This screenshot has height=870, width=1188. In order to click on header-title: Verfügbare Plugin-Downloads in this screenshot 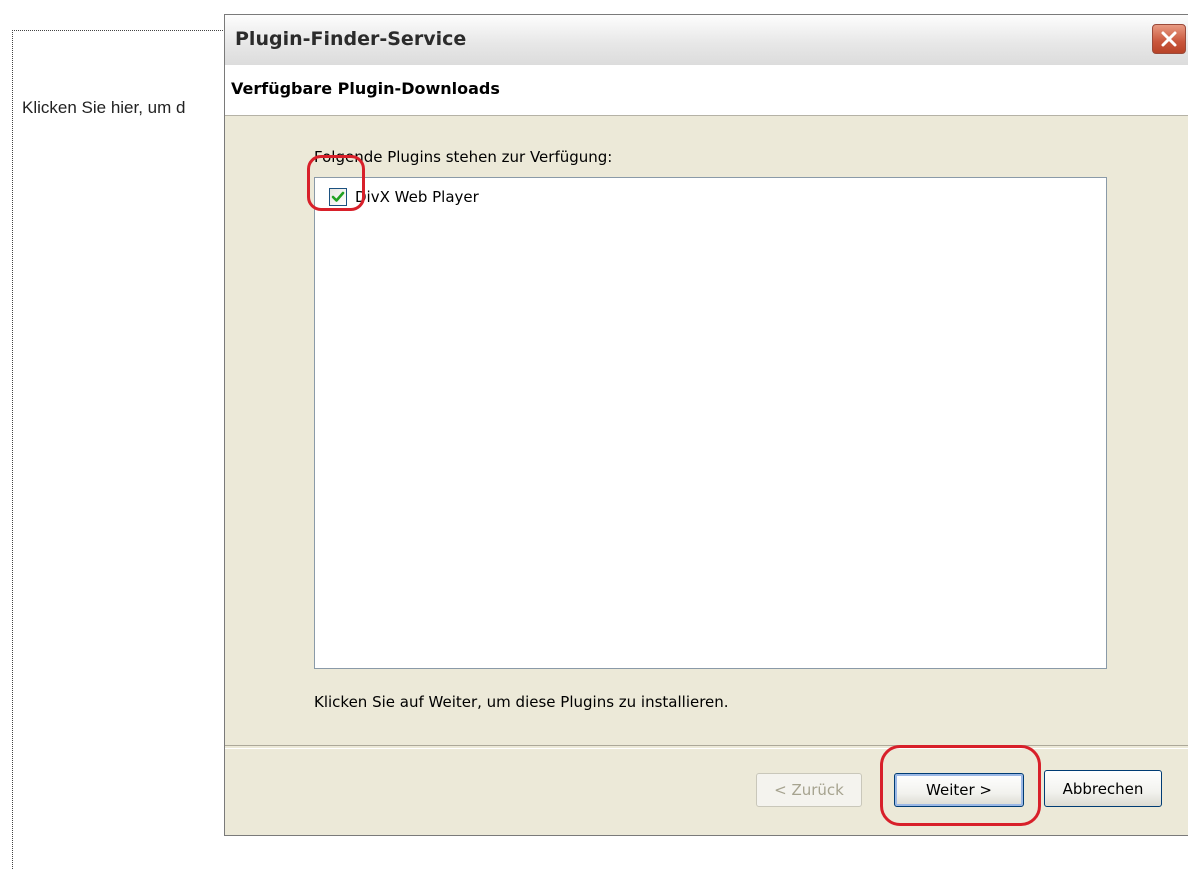, I will do `click(365, 88)`.